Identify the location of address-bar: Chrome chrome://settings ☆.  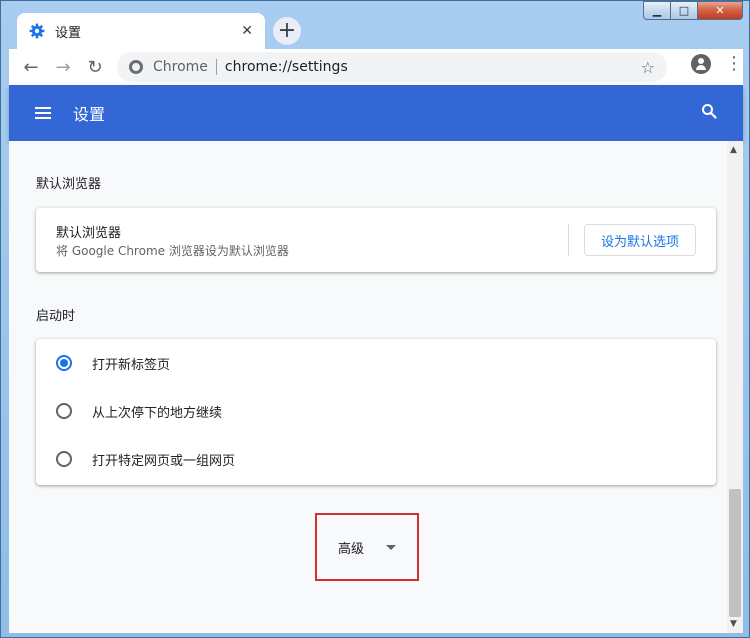
(392, 67).